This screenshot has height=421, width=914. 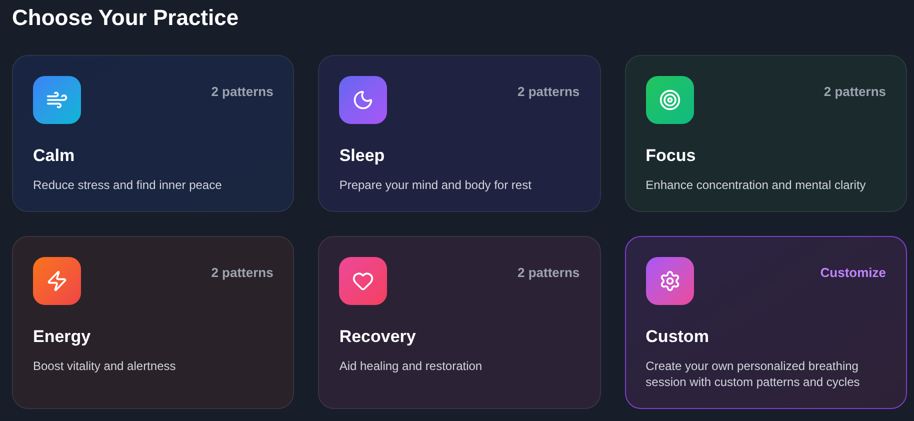 What do you see at coordinates (153, 322) in the screenshot?
I see `practice-card: 2 patterns Energy Boost vitality and alertness` at bounding box center [153, 322].